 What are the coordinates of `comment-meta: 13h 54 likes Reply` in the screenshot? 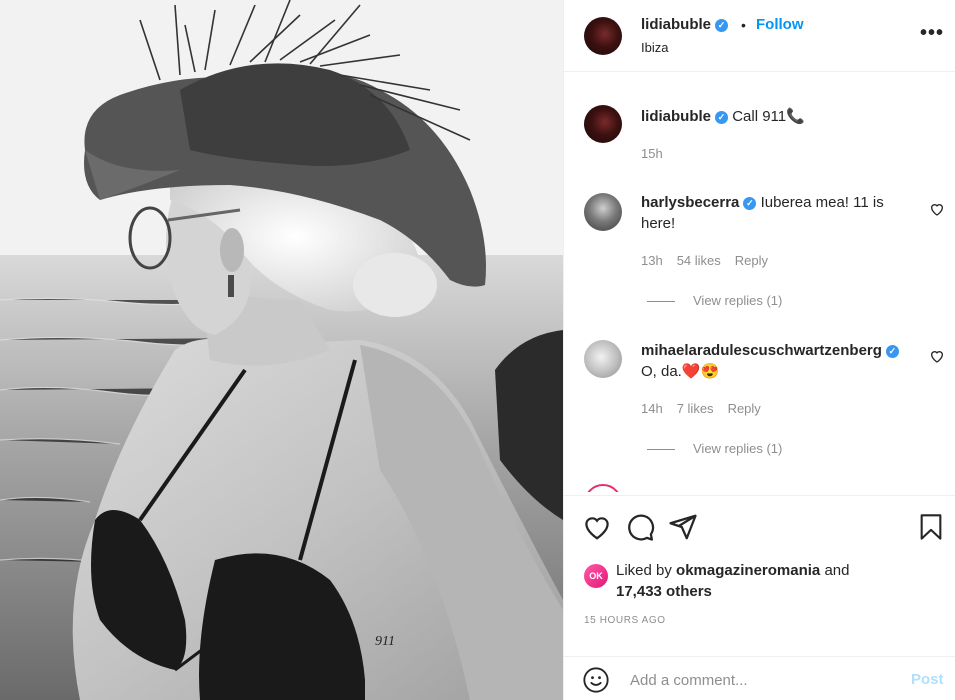 It's located at (711, 260).